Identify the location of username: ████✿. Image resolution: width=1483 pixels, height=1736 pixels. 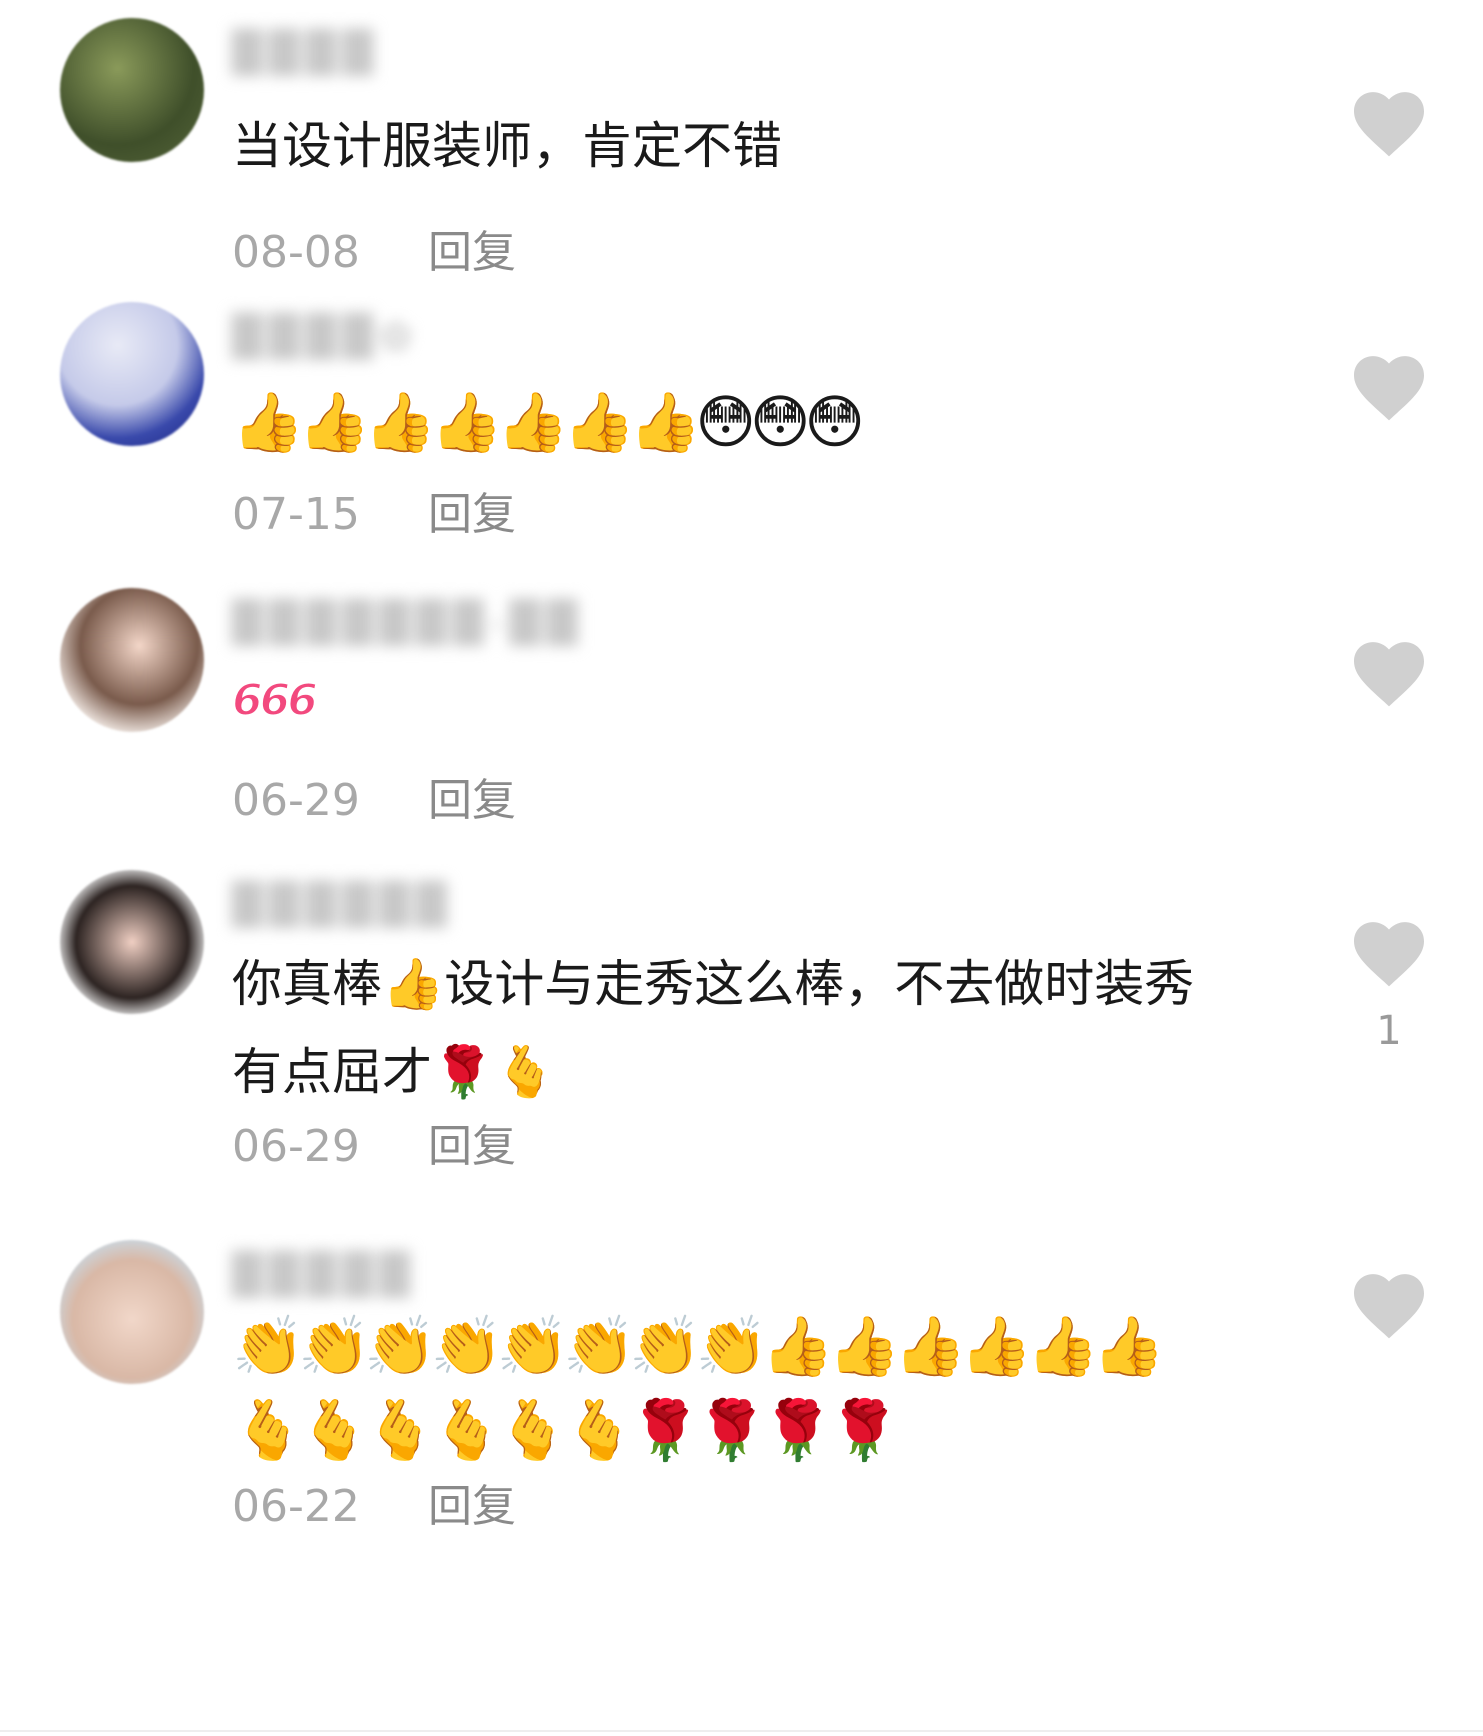
(325, 338).